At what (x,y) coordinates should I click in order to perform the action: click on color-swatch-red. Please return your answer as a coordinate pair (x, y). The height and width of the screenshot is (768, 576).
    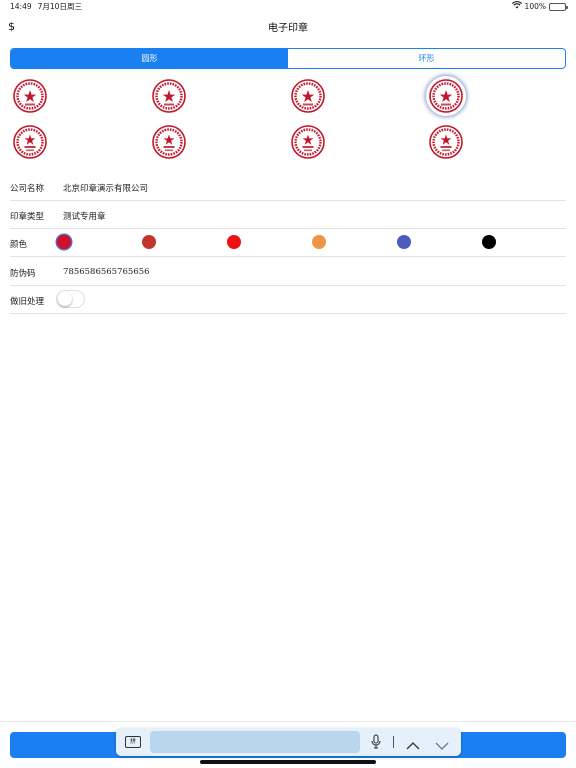
    Looking at the image, I should click on (234, 242).